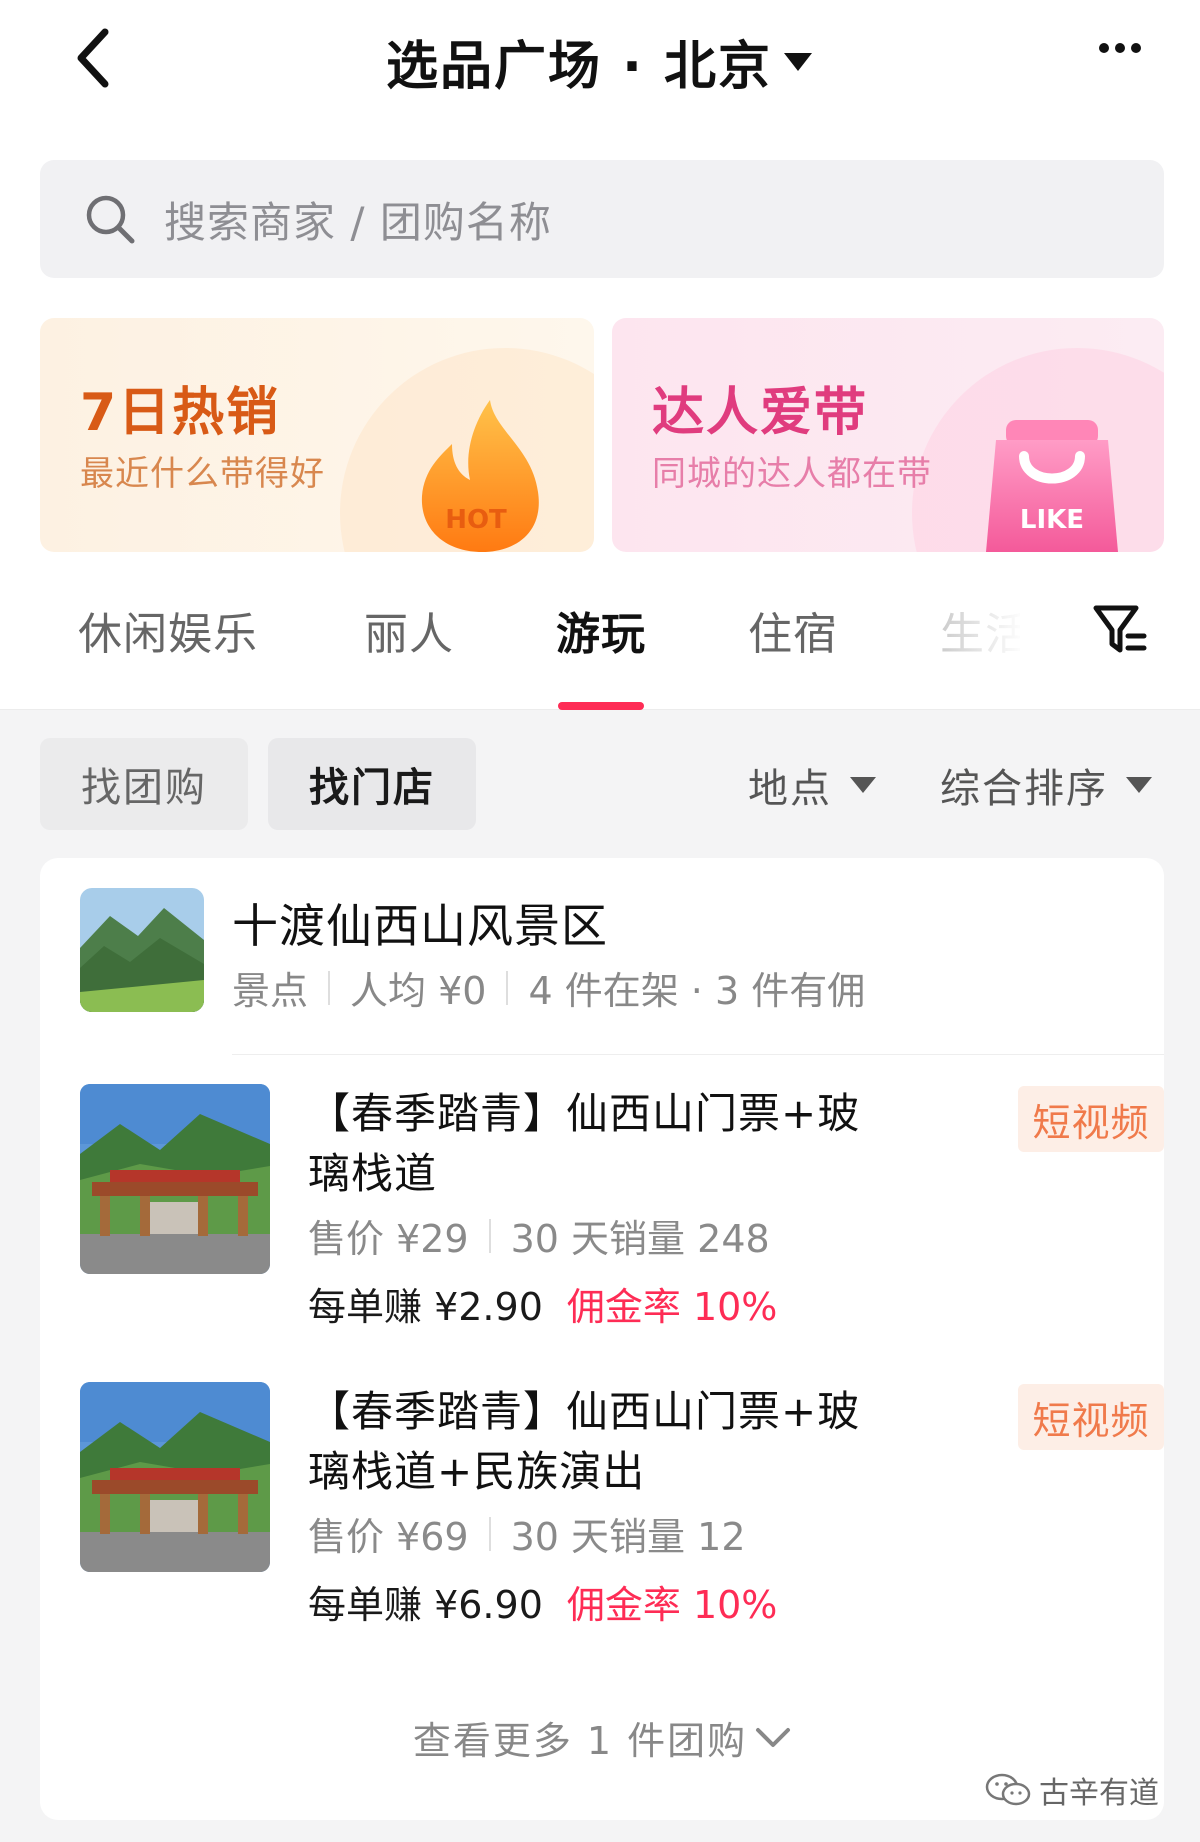  What do you see at coordinates (628, 1537) in the screenshot?
I see `deal-sales: 30 天销量 12` at bounding box center [628, 1537].